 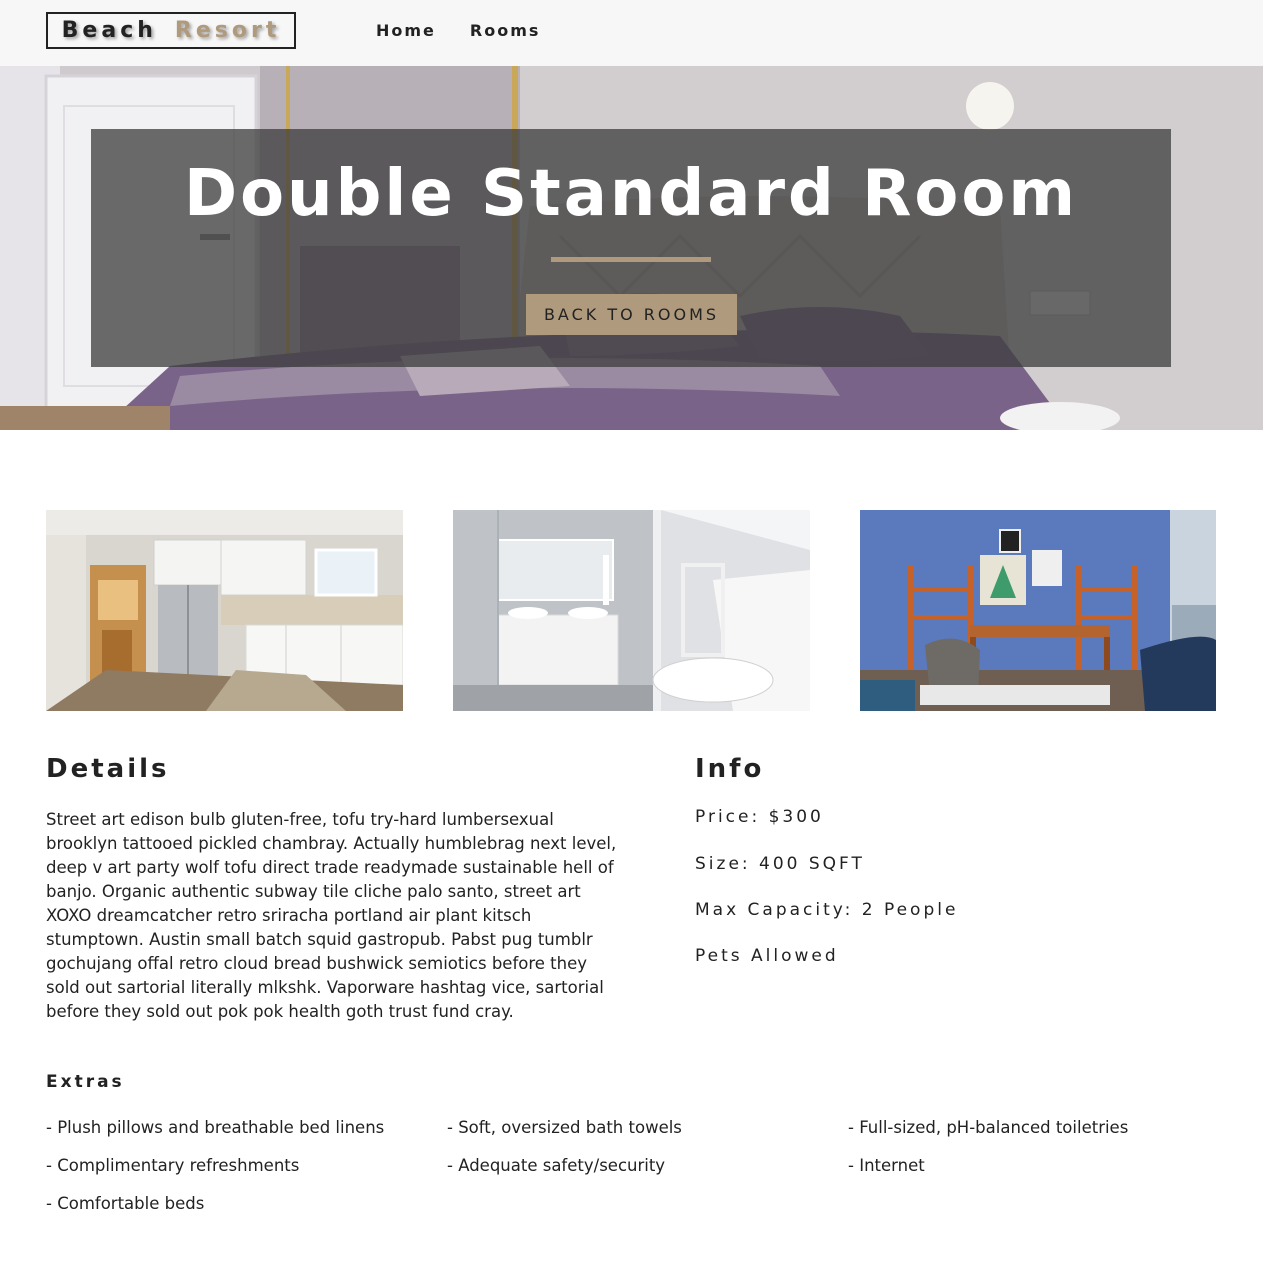 I want to click on extra-item: - Soft, oversized bath towels, so click(x=564, y=1127).